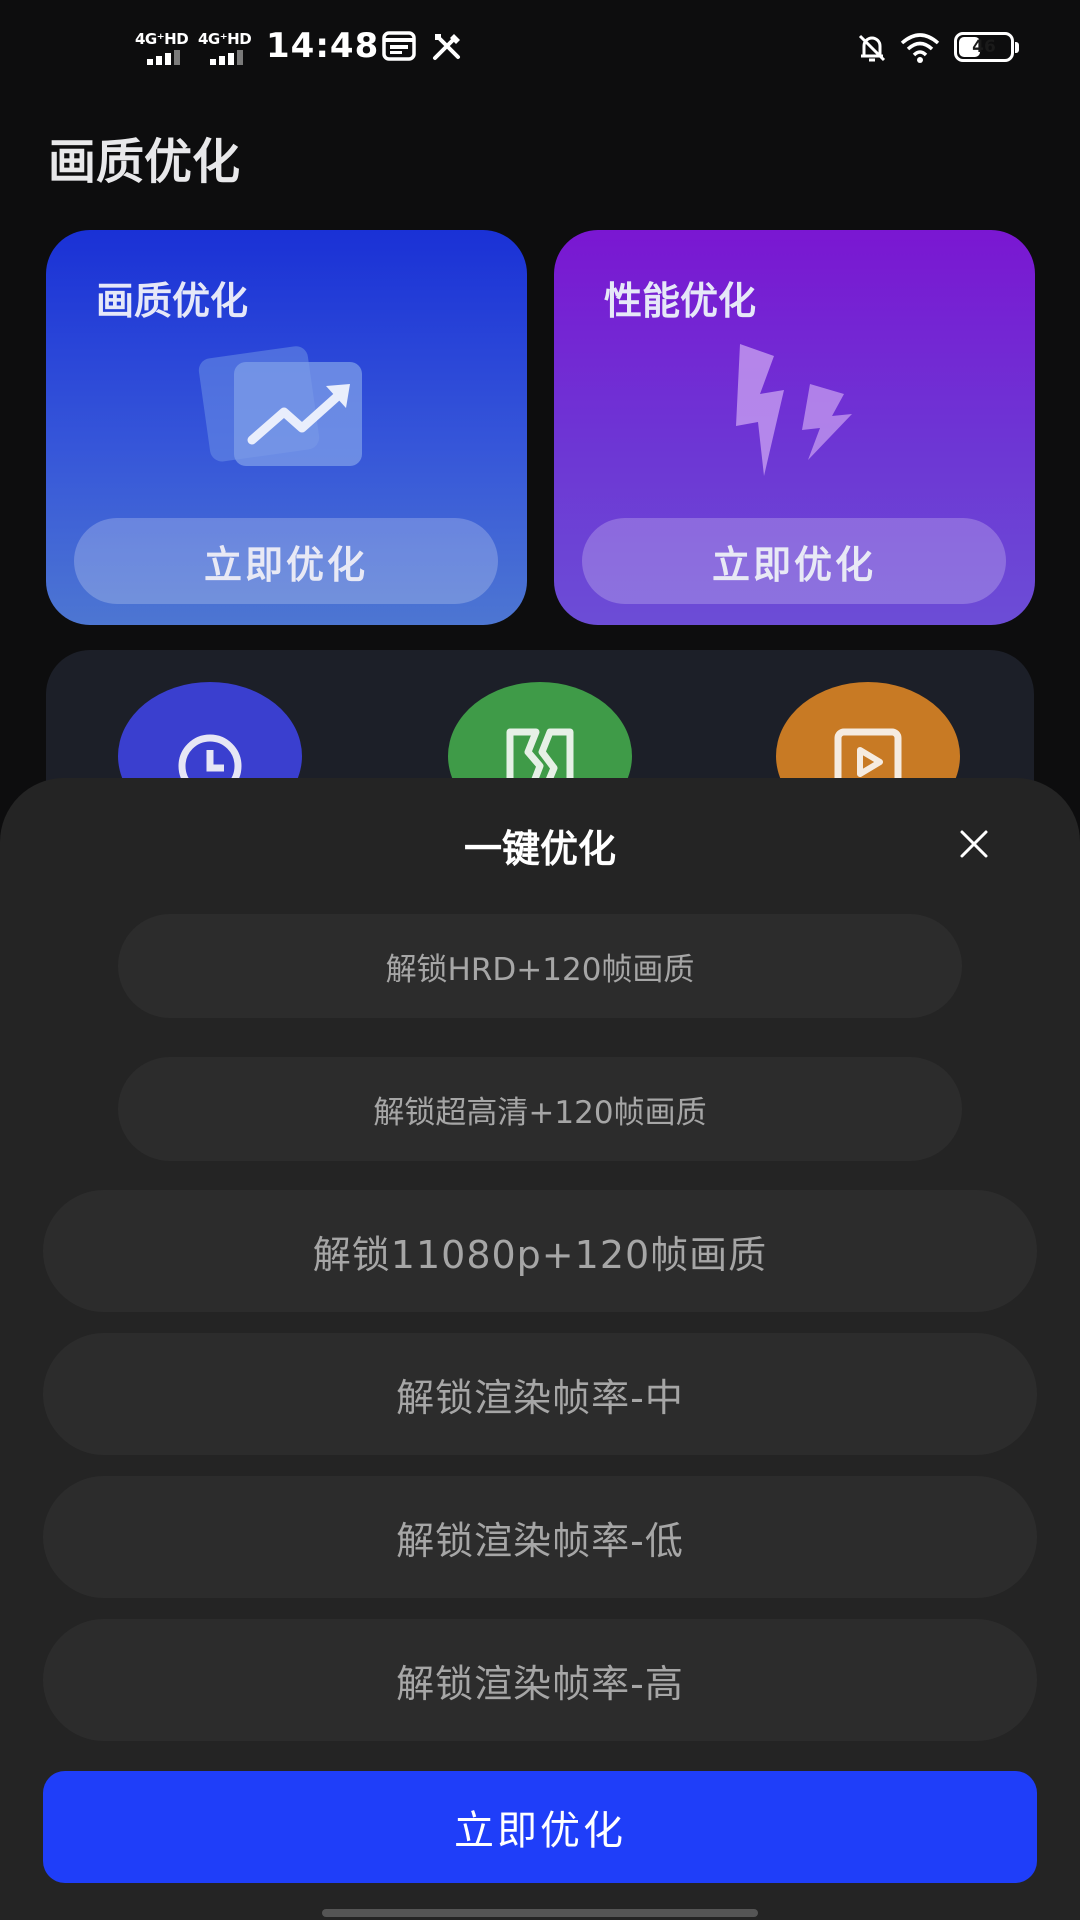  I want to click on battery-icon: 46, so click(986, 47).